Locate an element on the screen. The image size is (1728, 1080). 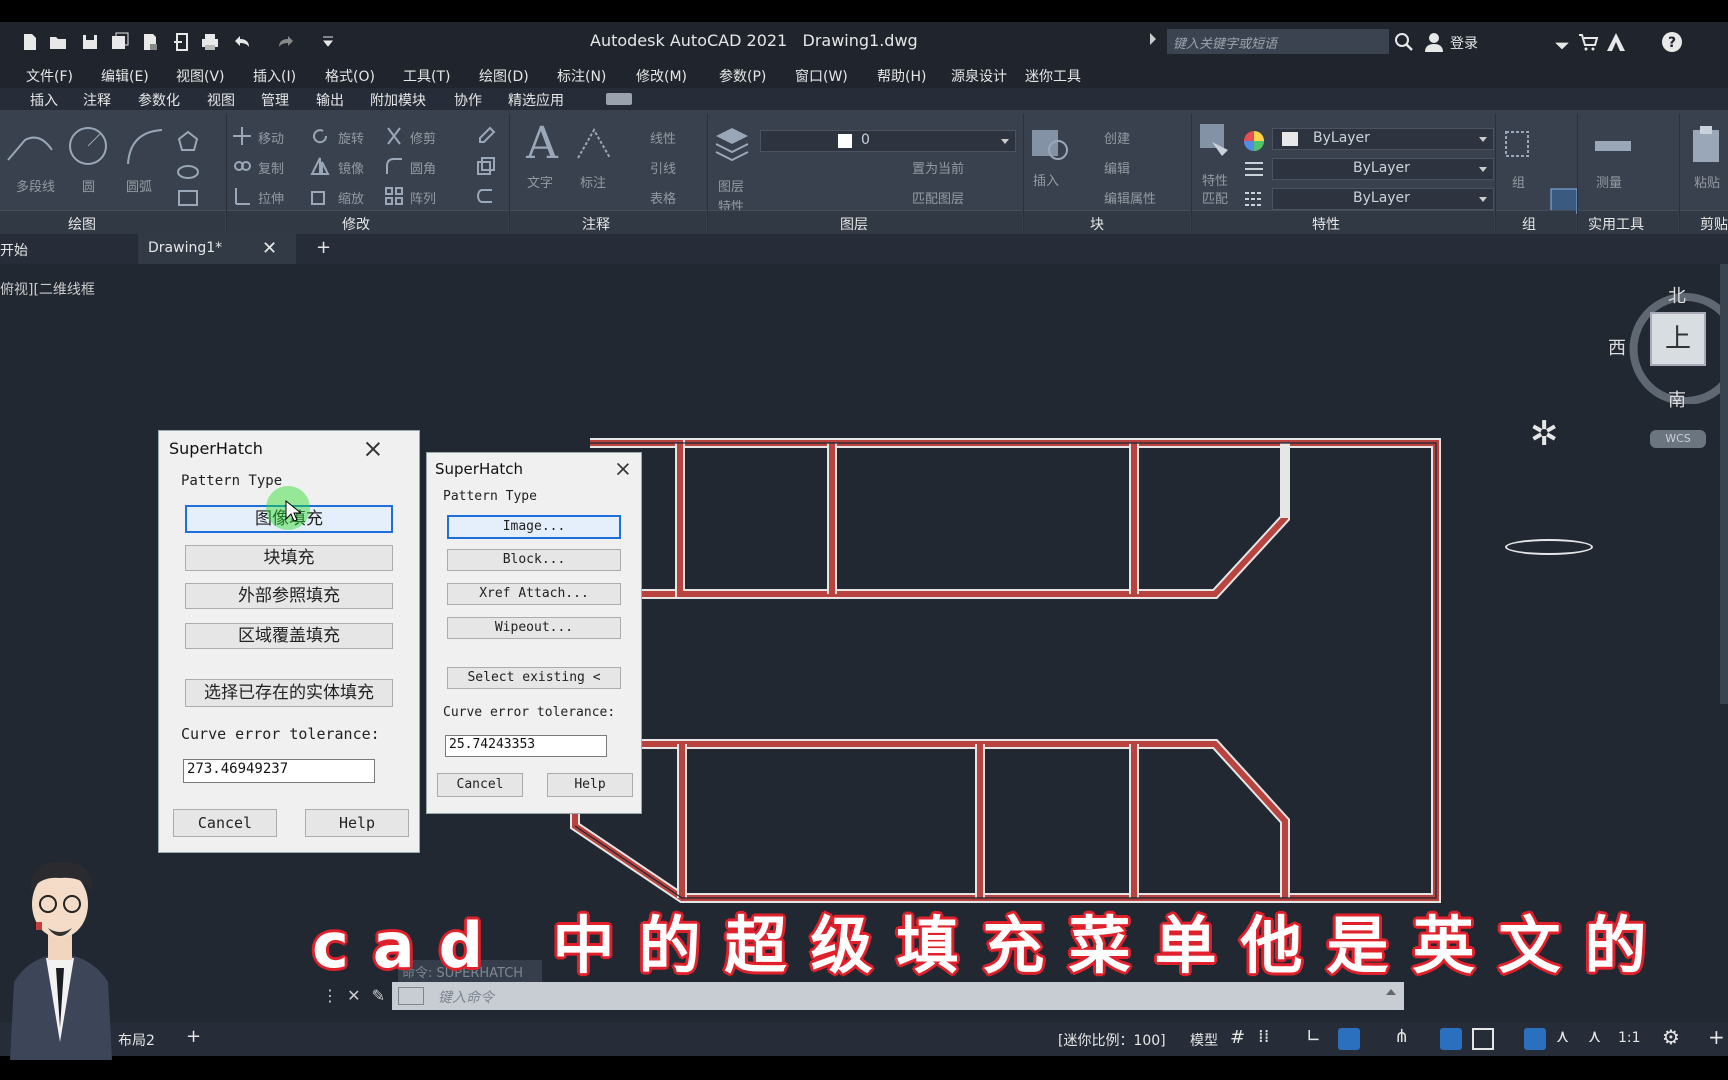
color-select: ByLayer is located at coordinates (1383, 139).